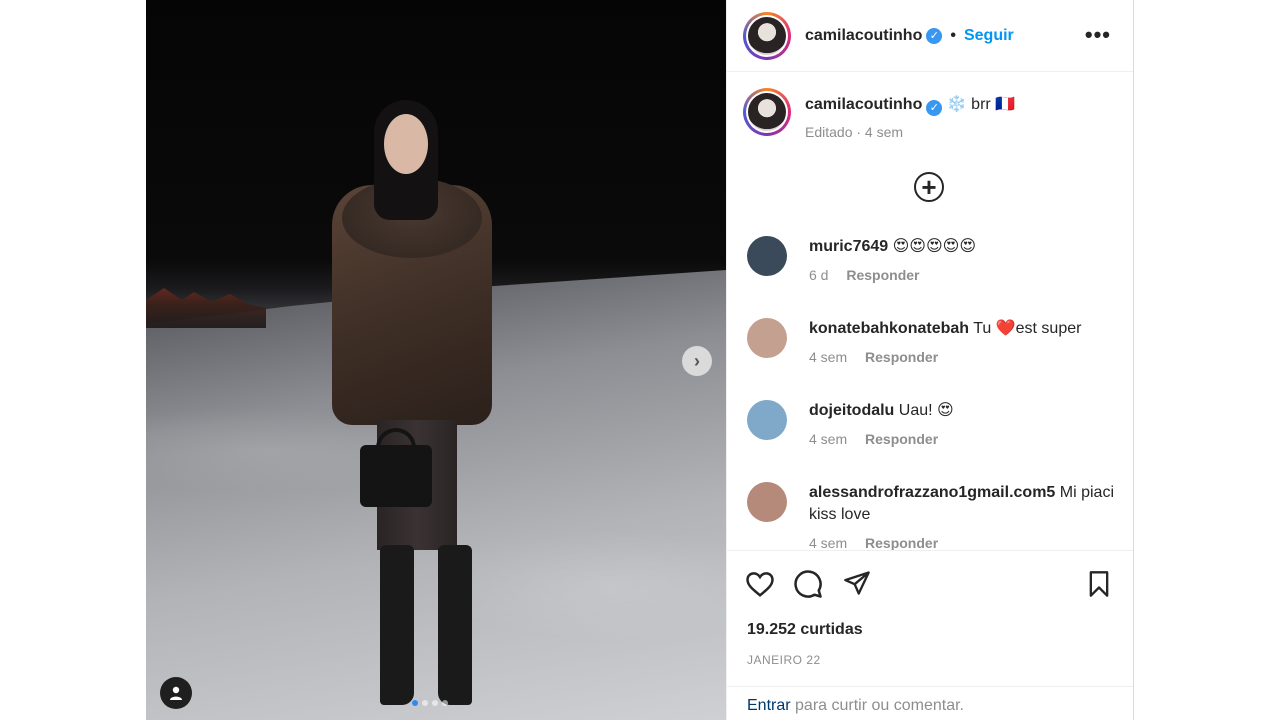  I want to click on user-icon, so click(176, 693).